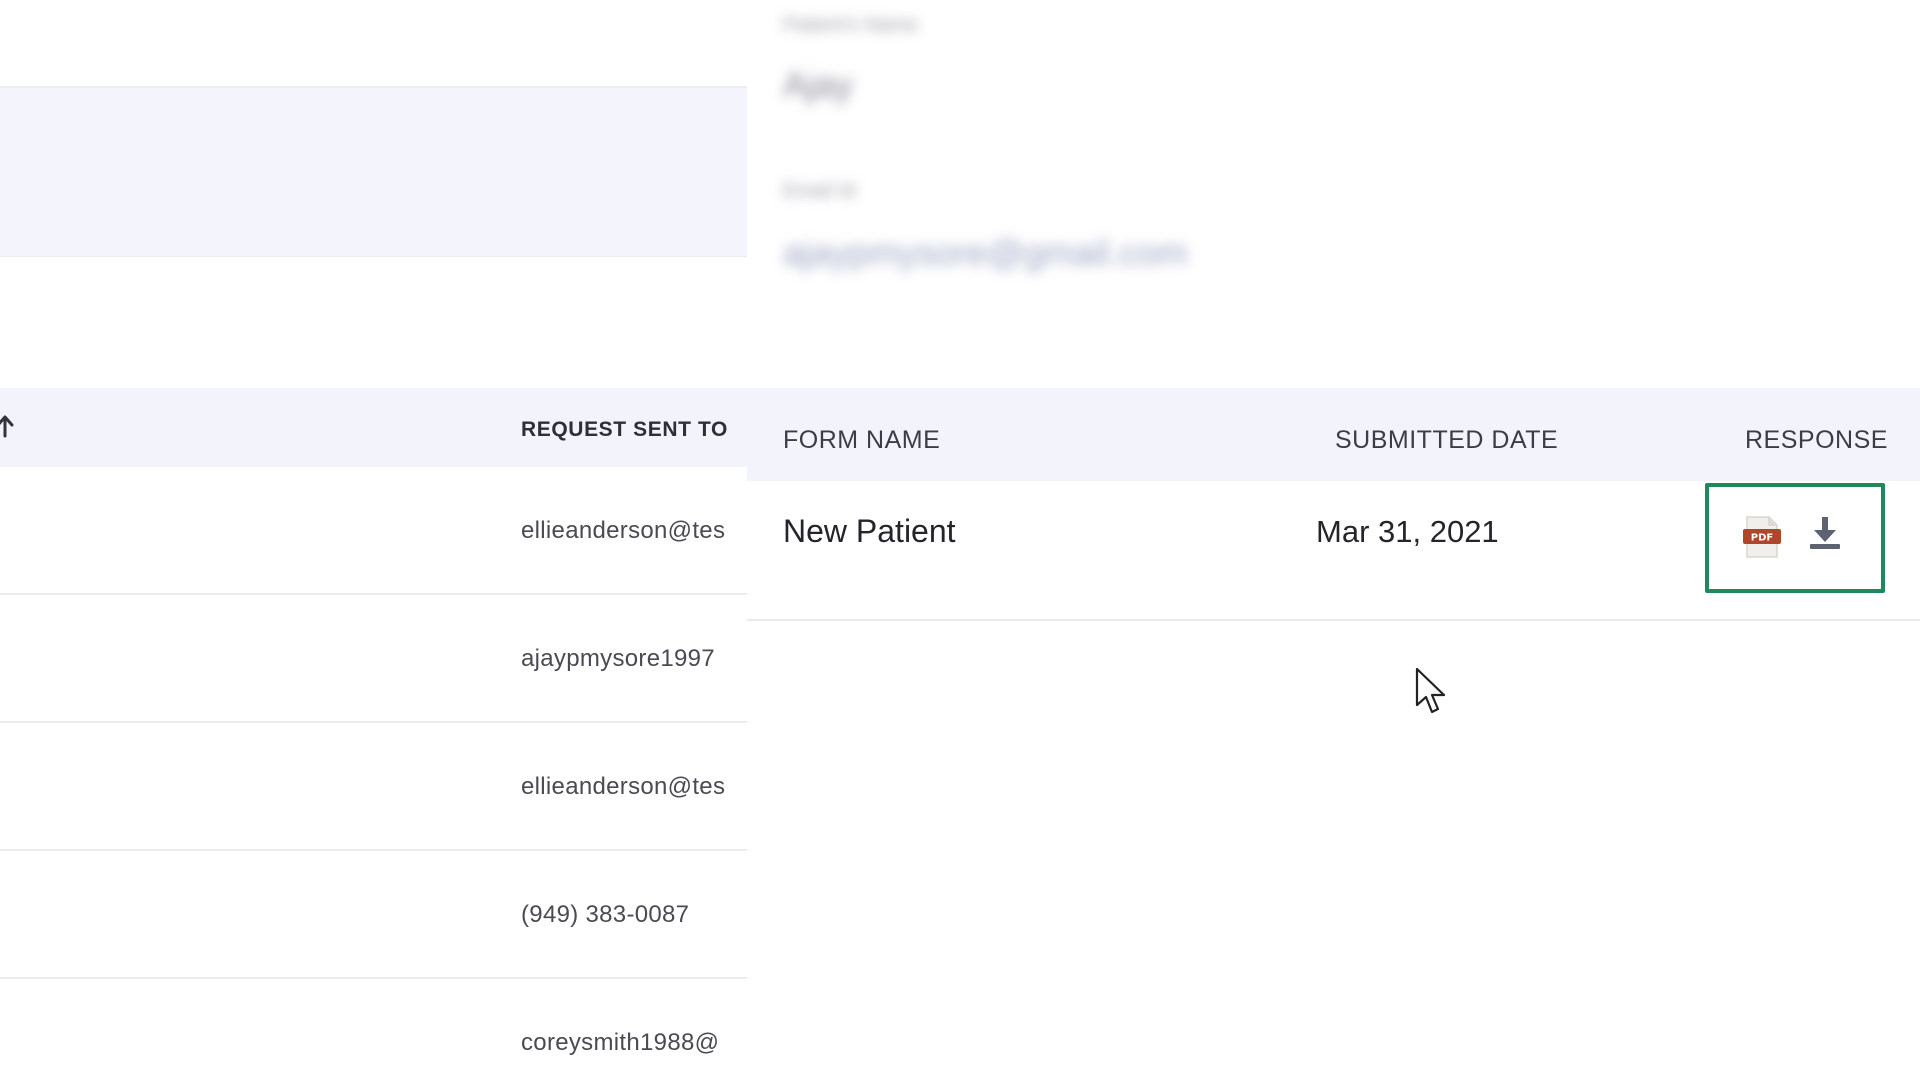 The image size is (1920, 1080). Describe the element at coordinates (818, 84) in the screenshot. I see `patient-name-value: Ajay` at that location.